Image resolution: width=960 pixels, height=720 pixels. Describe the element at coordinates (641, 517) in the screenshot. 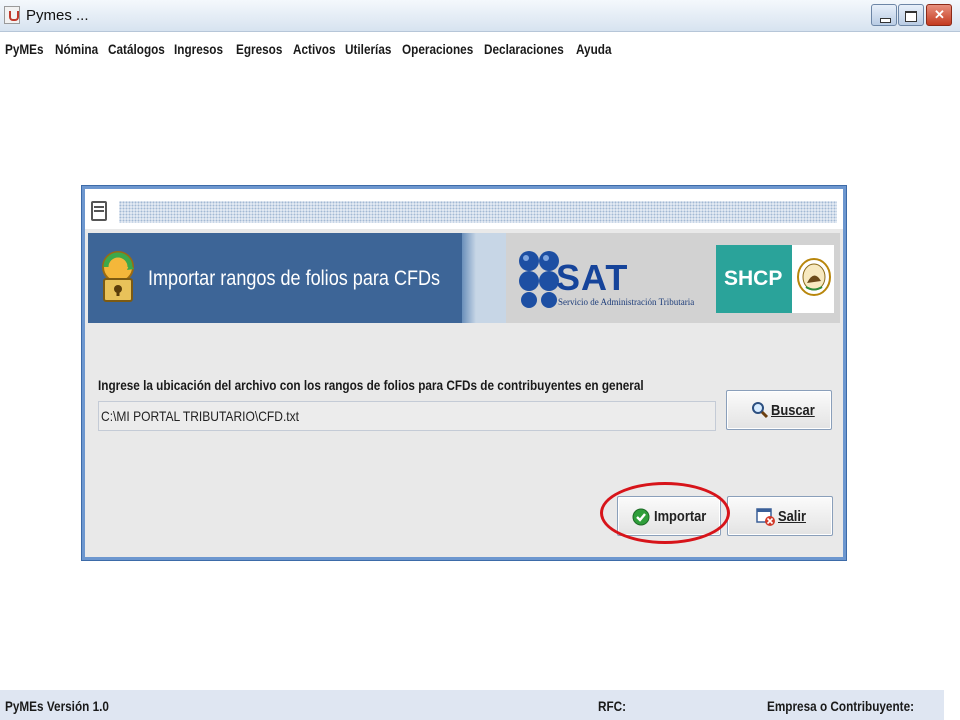

I see `green-check-icon` at that location.